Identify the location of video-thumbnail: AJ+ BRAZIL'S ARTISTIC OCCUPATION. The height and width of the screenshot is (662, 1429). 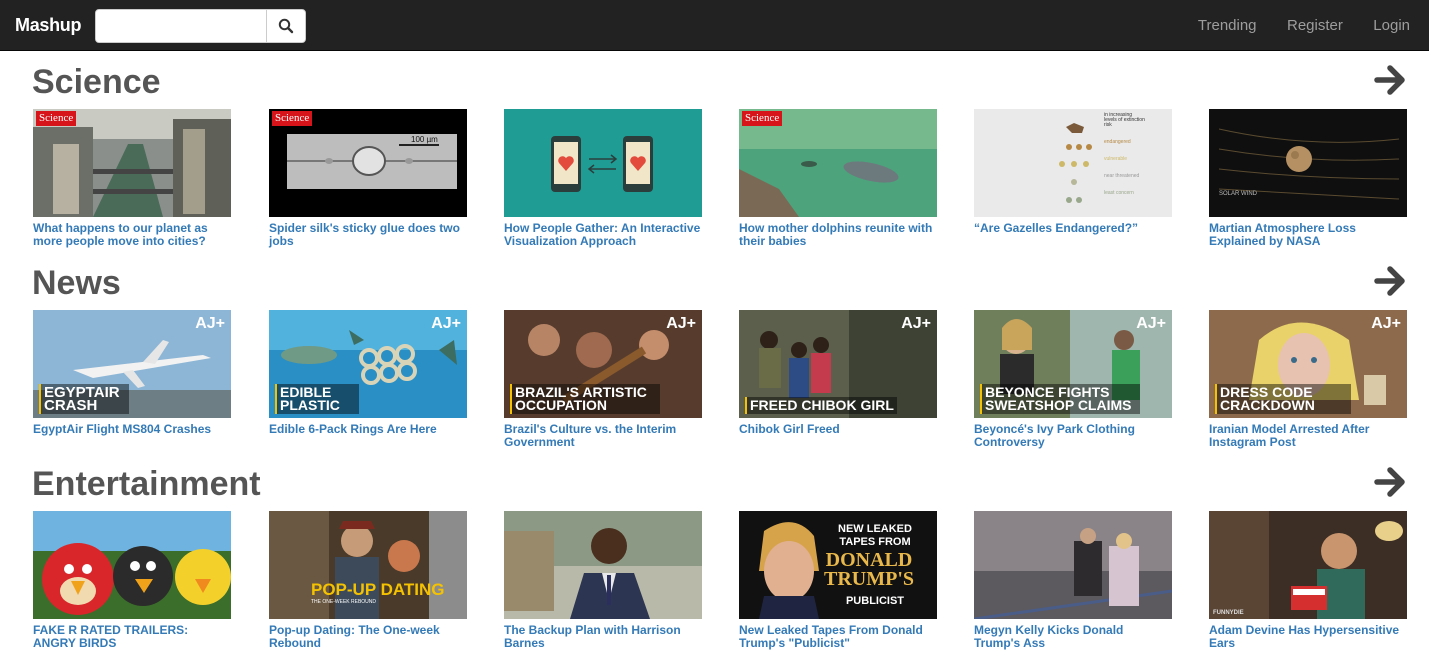
(603, 364).